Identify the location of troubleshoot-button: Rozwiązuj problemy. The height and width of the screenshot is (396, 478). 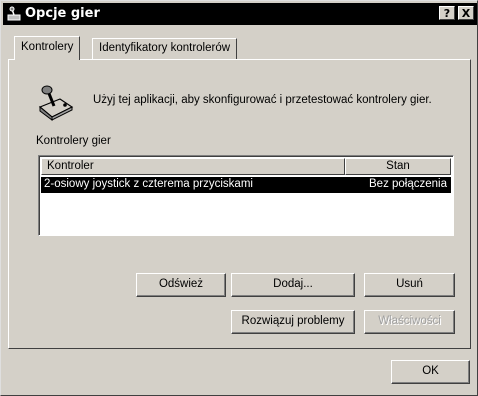
(293, 322).